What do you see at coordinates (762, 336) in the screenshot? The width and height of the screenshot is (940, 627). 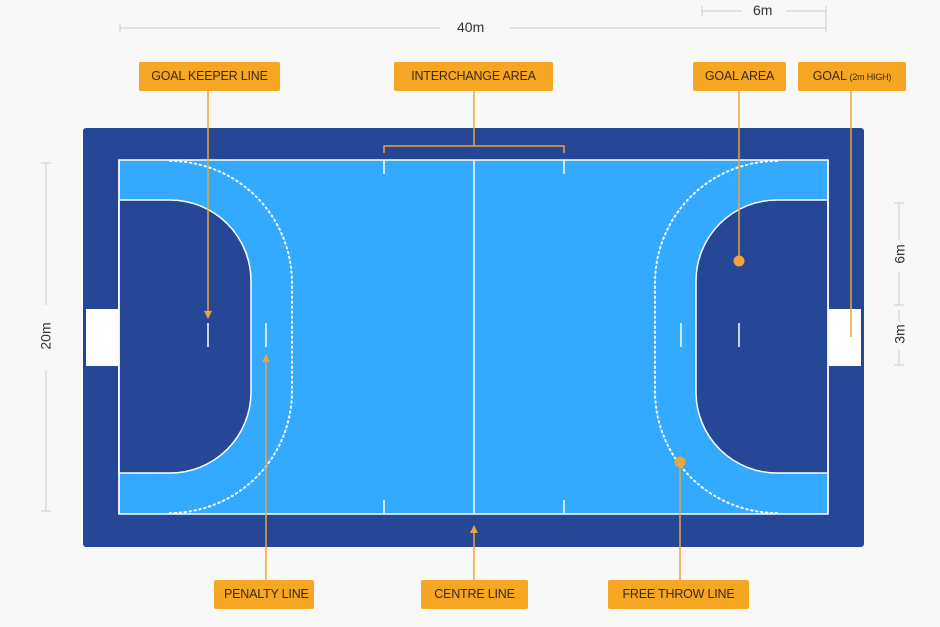 I see `right-goal-area` at bounding box center [762, 336].